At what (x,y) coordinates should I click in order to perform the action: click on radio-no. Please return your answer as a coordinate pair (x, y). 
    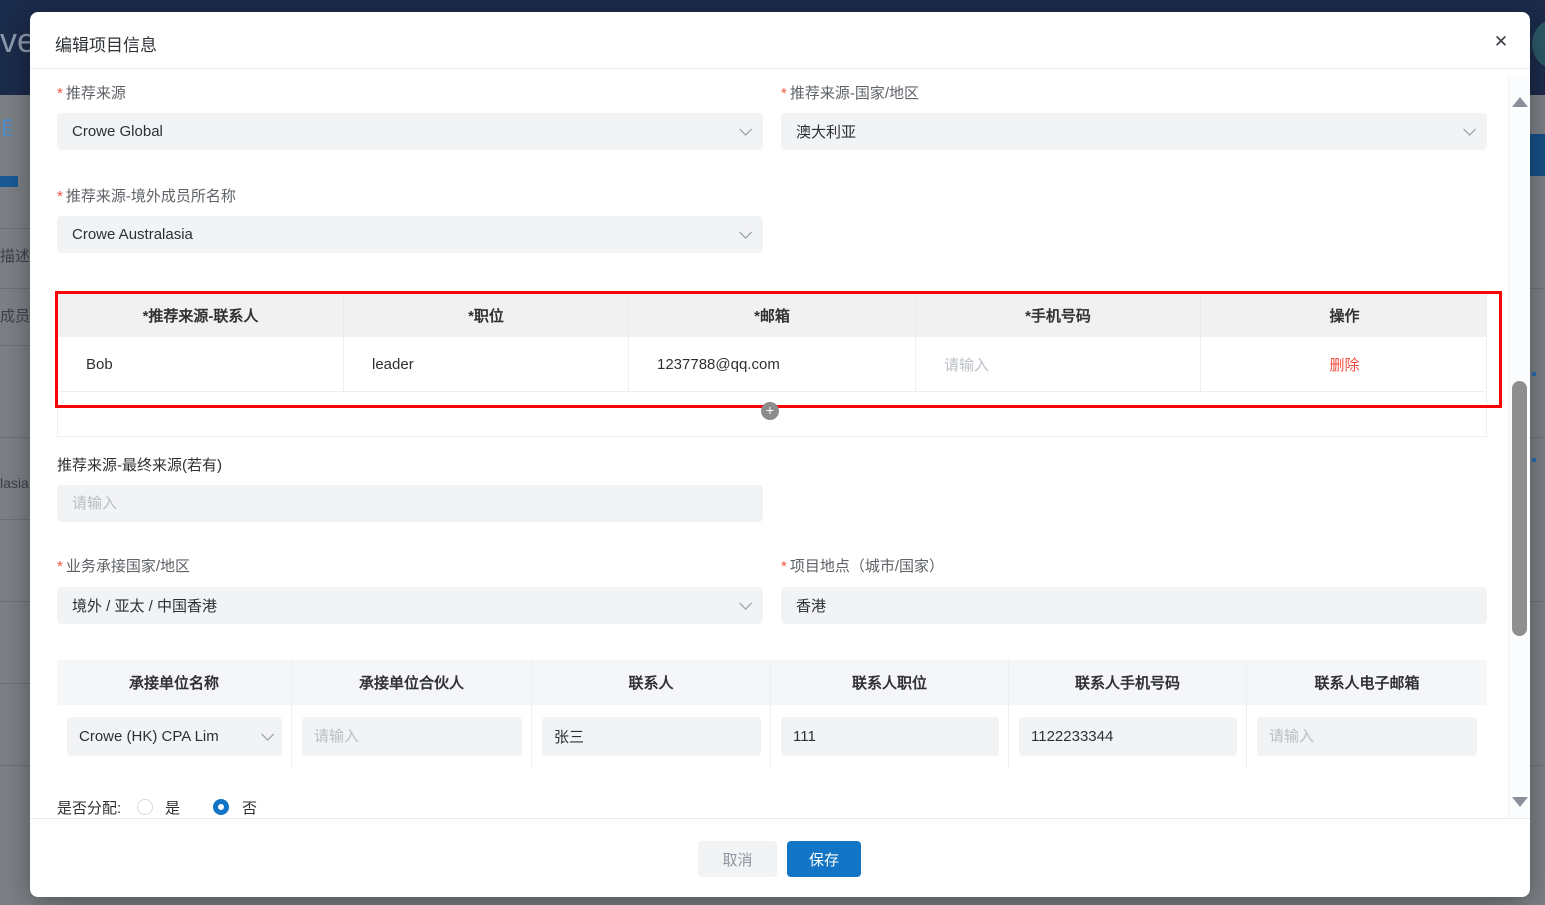
    Looking at the image, I should click on (221, 807).